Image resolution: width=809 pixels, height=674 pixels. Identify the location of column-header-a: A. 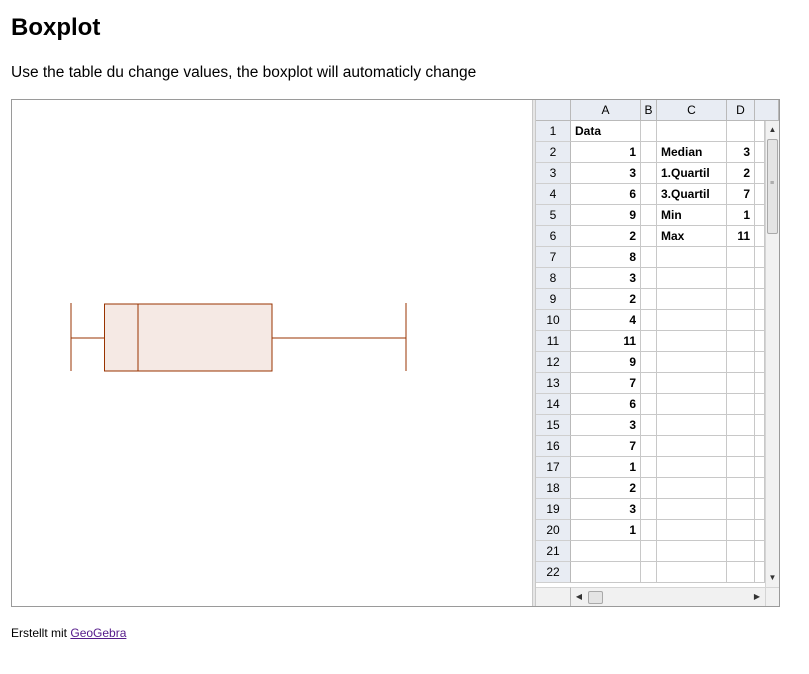
(606, 110).